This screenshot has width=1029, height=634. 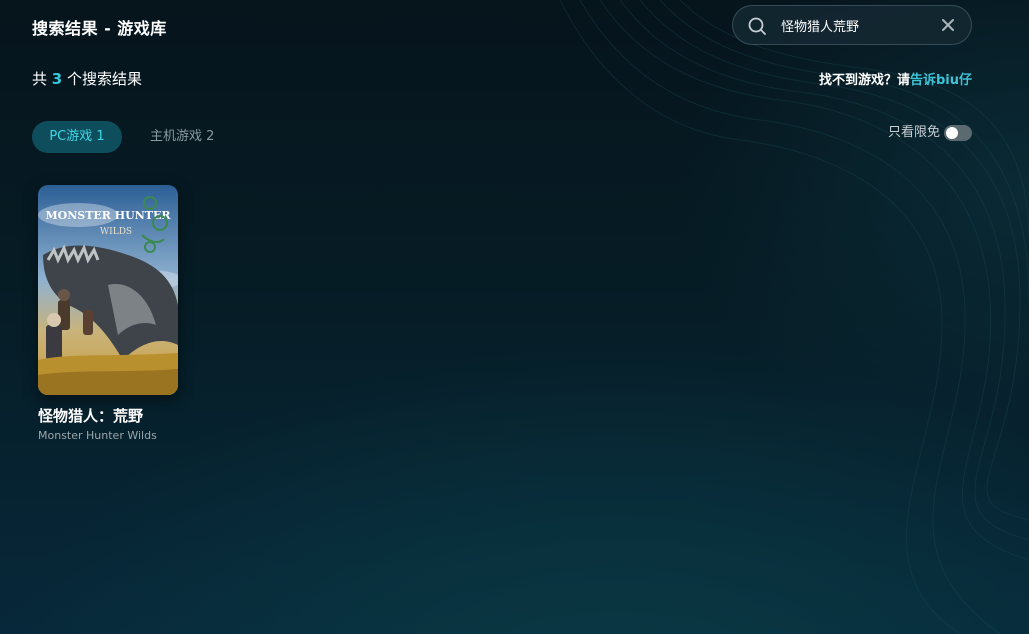 What do you see at coordinates (948, 25) in the screenshot?
I see `close-icon` at bounding box center [948, 25].